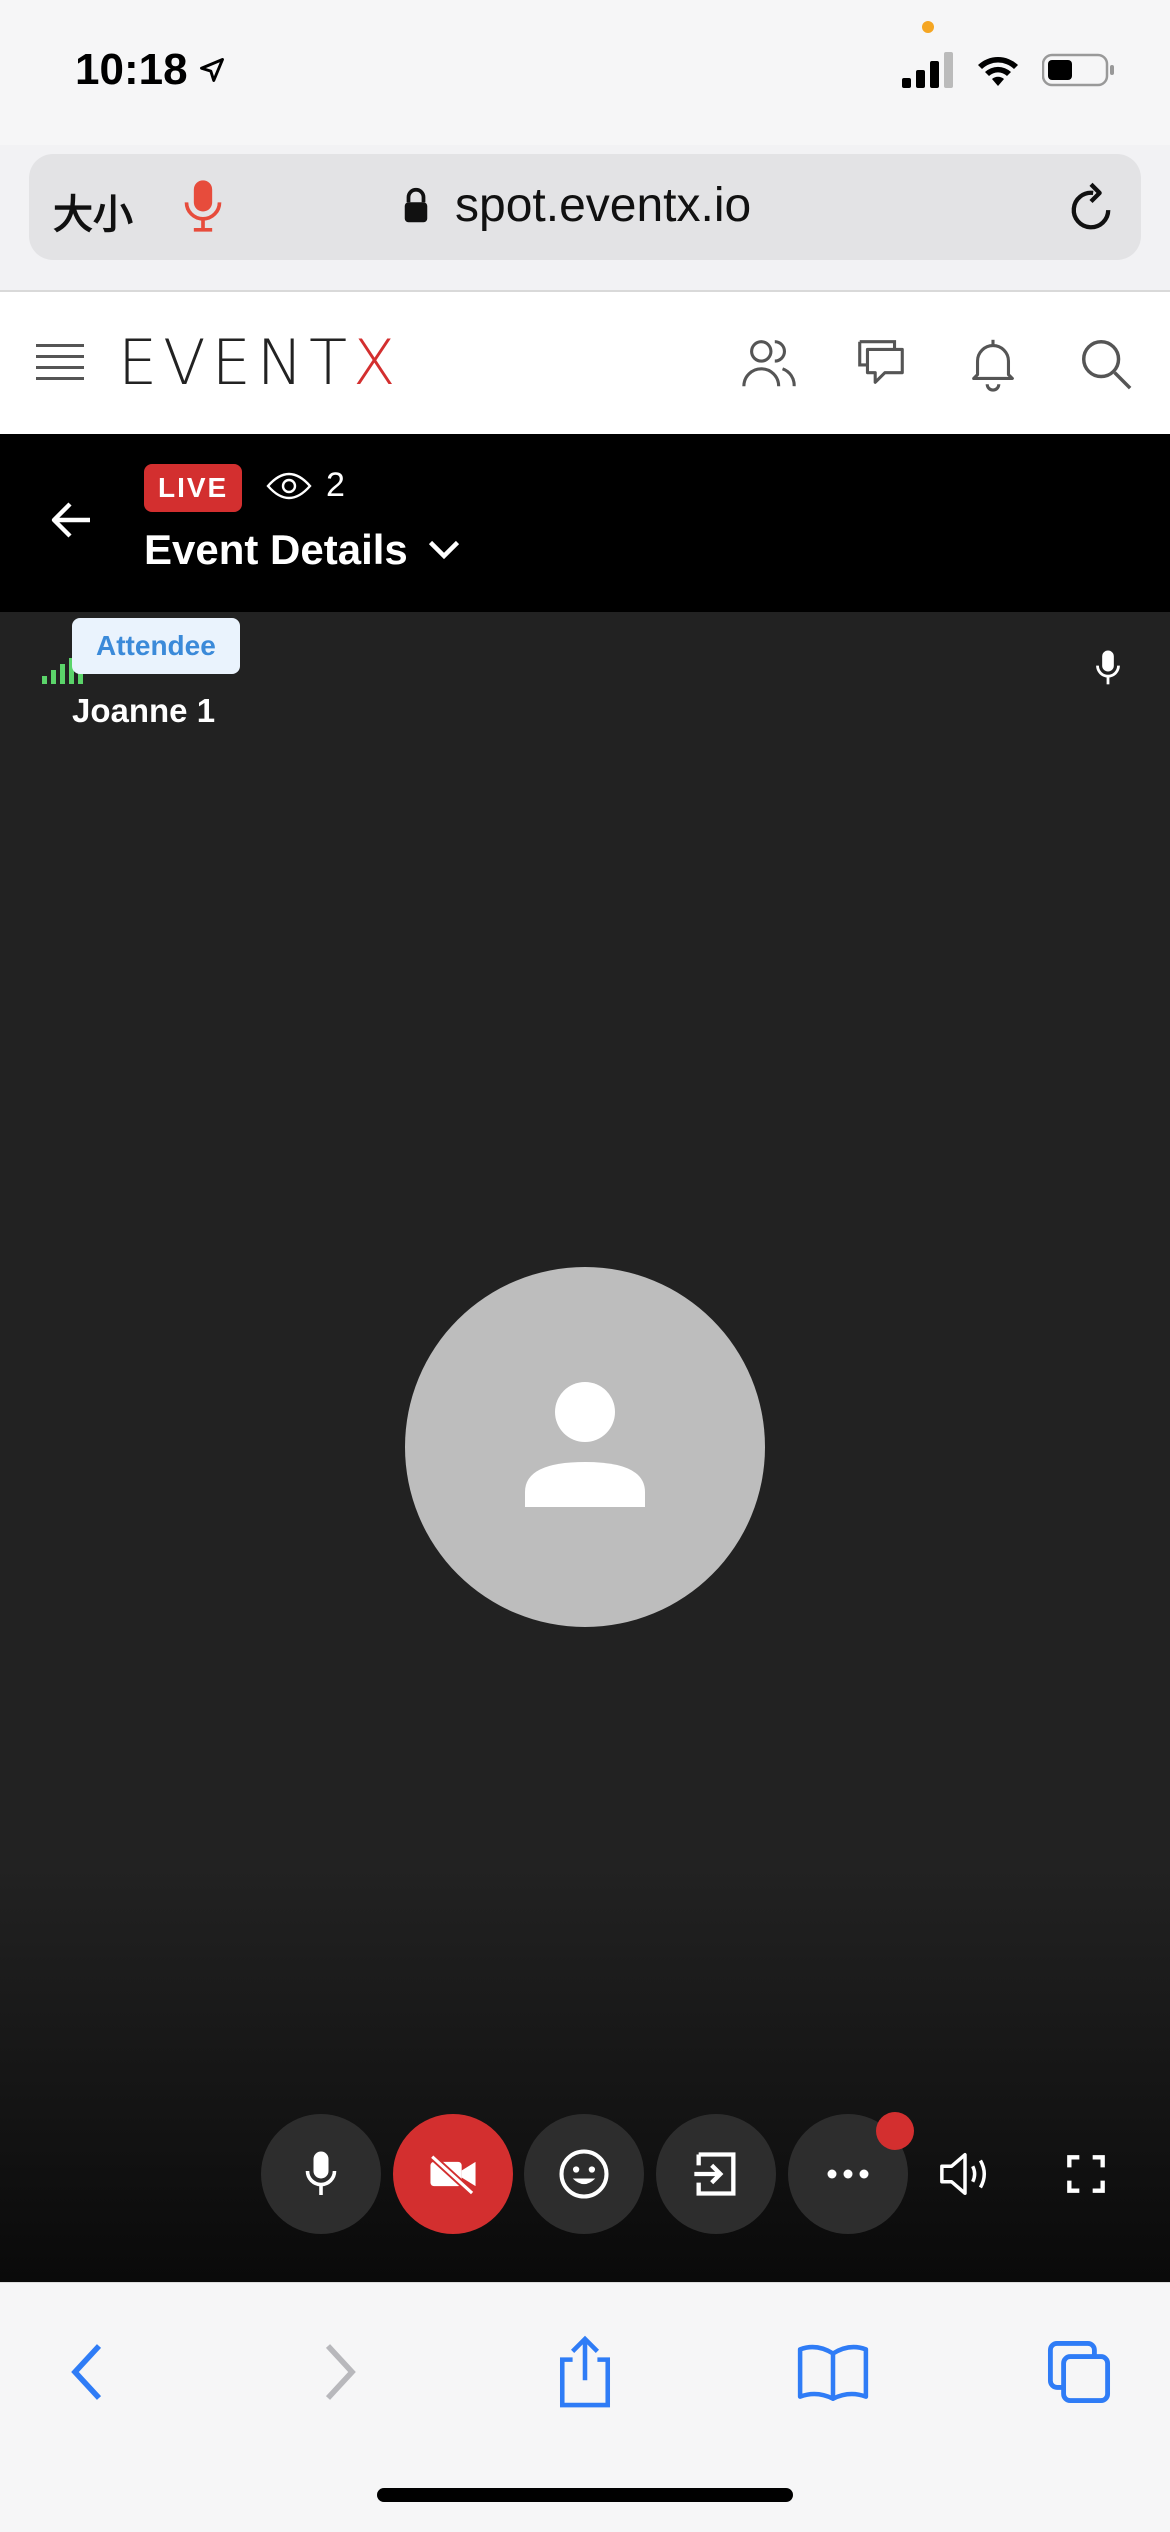  I want to click on url-display: spot.eventx.io, so click(576, 205).